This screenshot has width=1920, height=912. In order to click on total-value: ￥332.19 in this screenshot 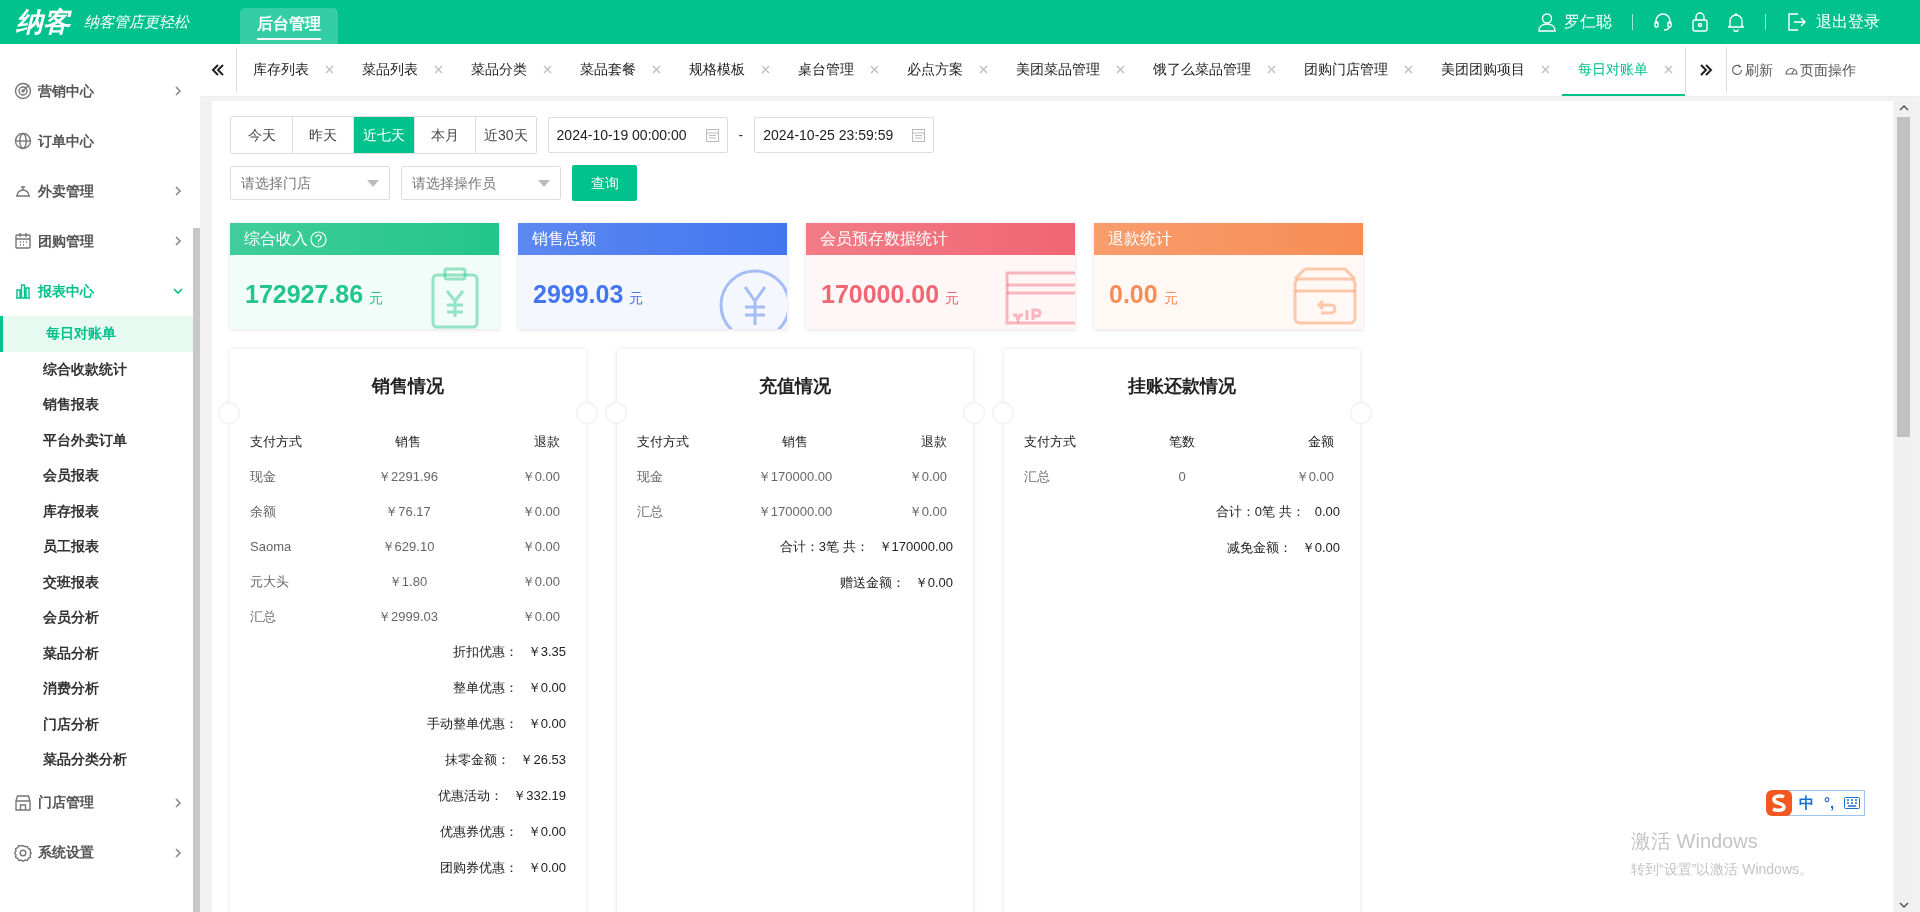, I will do `click(539, 796)`.